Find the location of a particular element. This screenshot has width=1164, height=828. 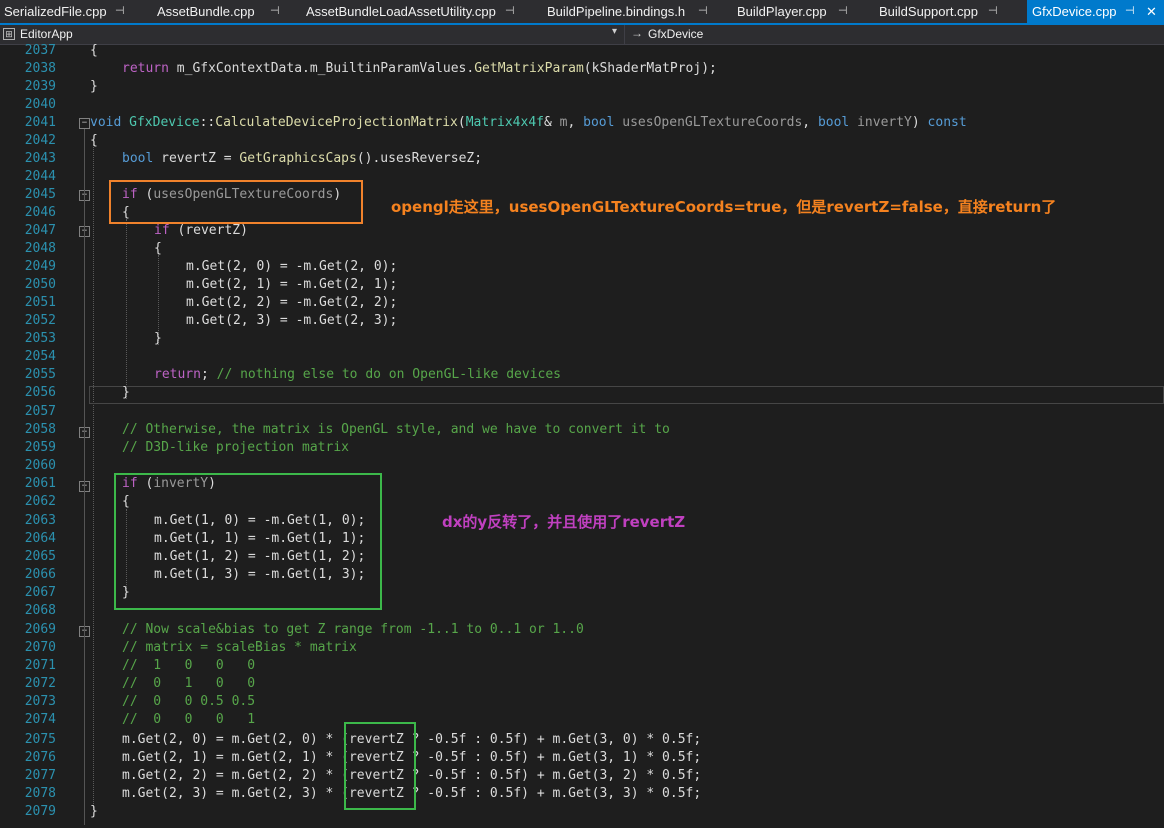

line-number: 2039 is located at coordinates (40, 86).